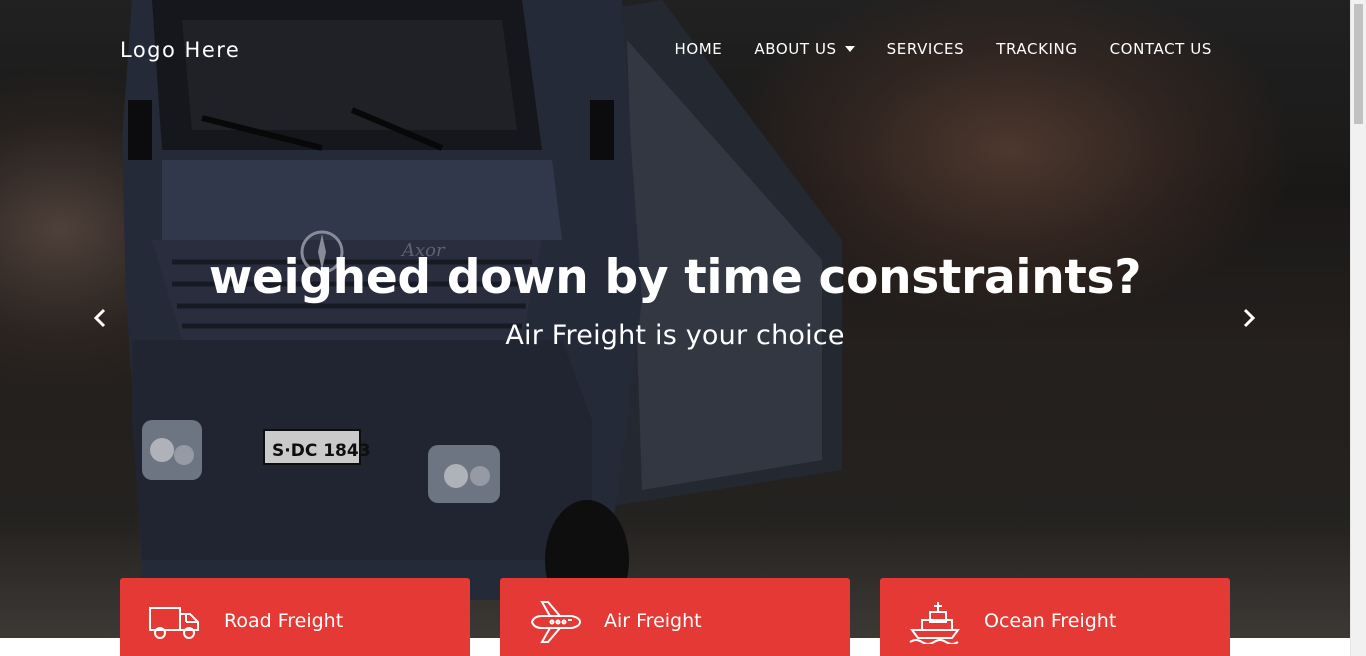 The width and height of the screenshot is (1366, 656). What do you see at coordinates (284, 621) in the screenshot?
I see `service-card-label: Road Freight` at bounding box center [284, 621].